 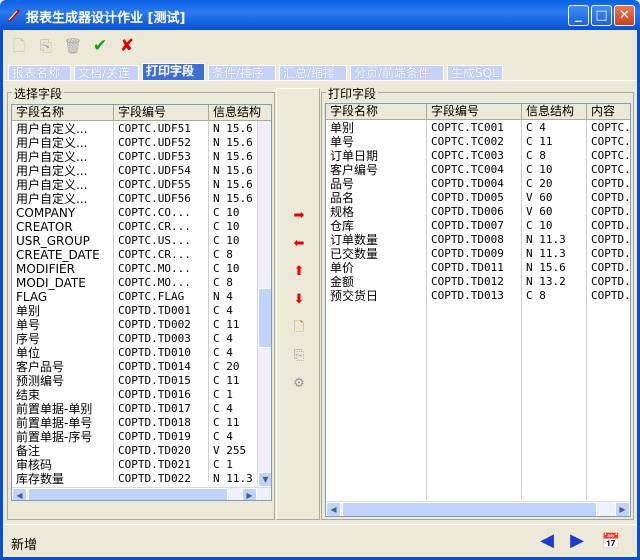 I want to click on scroll-down-icon: ▼, so click(x=264, y=479).